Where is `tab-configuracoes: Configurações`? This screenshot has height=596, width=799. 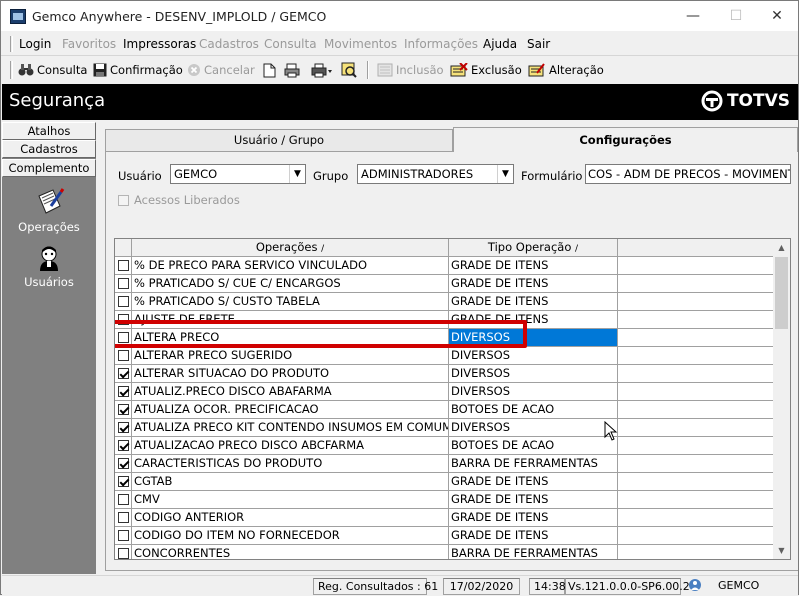 tab-configuracoes: Configurações is located at coordinates (625, 139).